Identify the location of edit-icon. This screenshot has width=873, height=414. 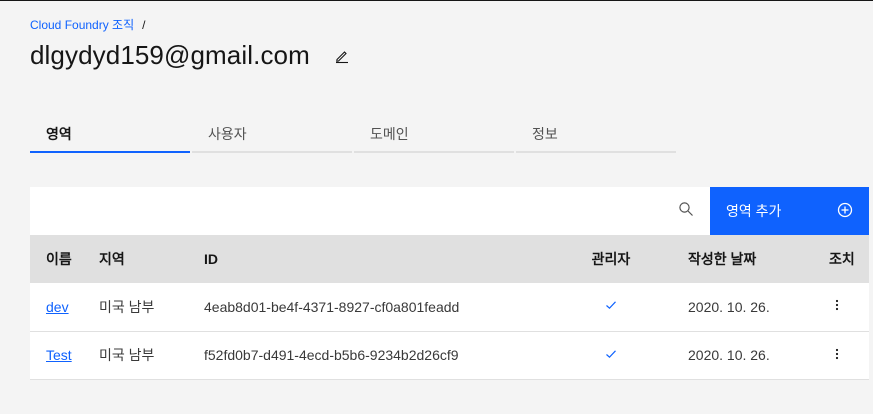
(342, 56).